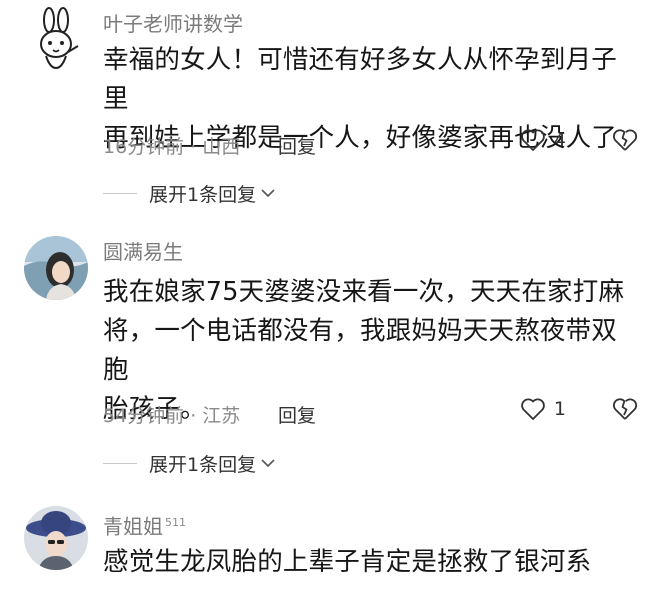 This screenshot has width=660, height=590. What do you see at coordinates (559, 140) in the screenshot?
I see `like-count: 4` at bounding box center [559, 140].